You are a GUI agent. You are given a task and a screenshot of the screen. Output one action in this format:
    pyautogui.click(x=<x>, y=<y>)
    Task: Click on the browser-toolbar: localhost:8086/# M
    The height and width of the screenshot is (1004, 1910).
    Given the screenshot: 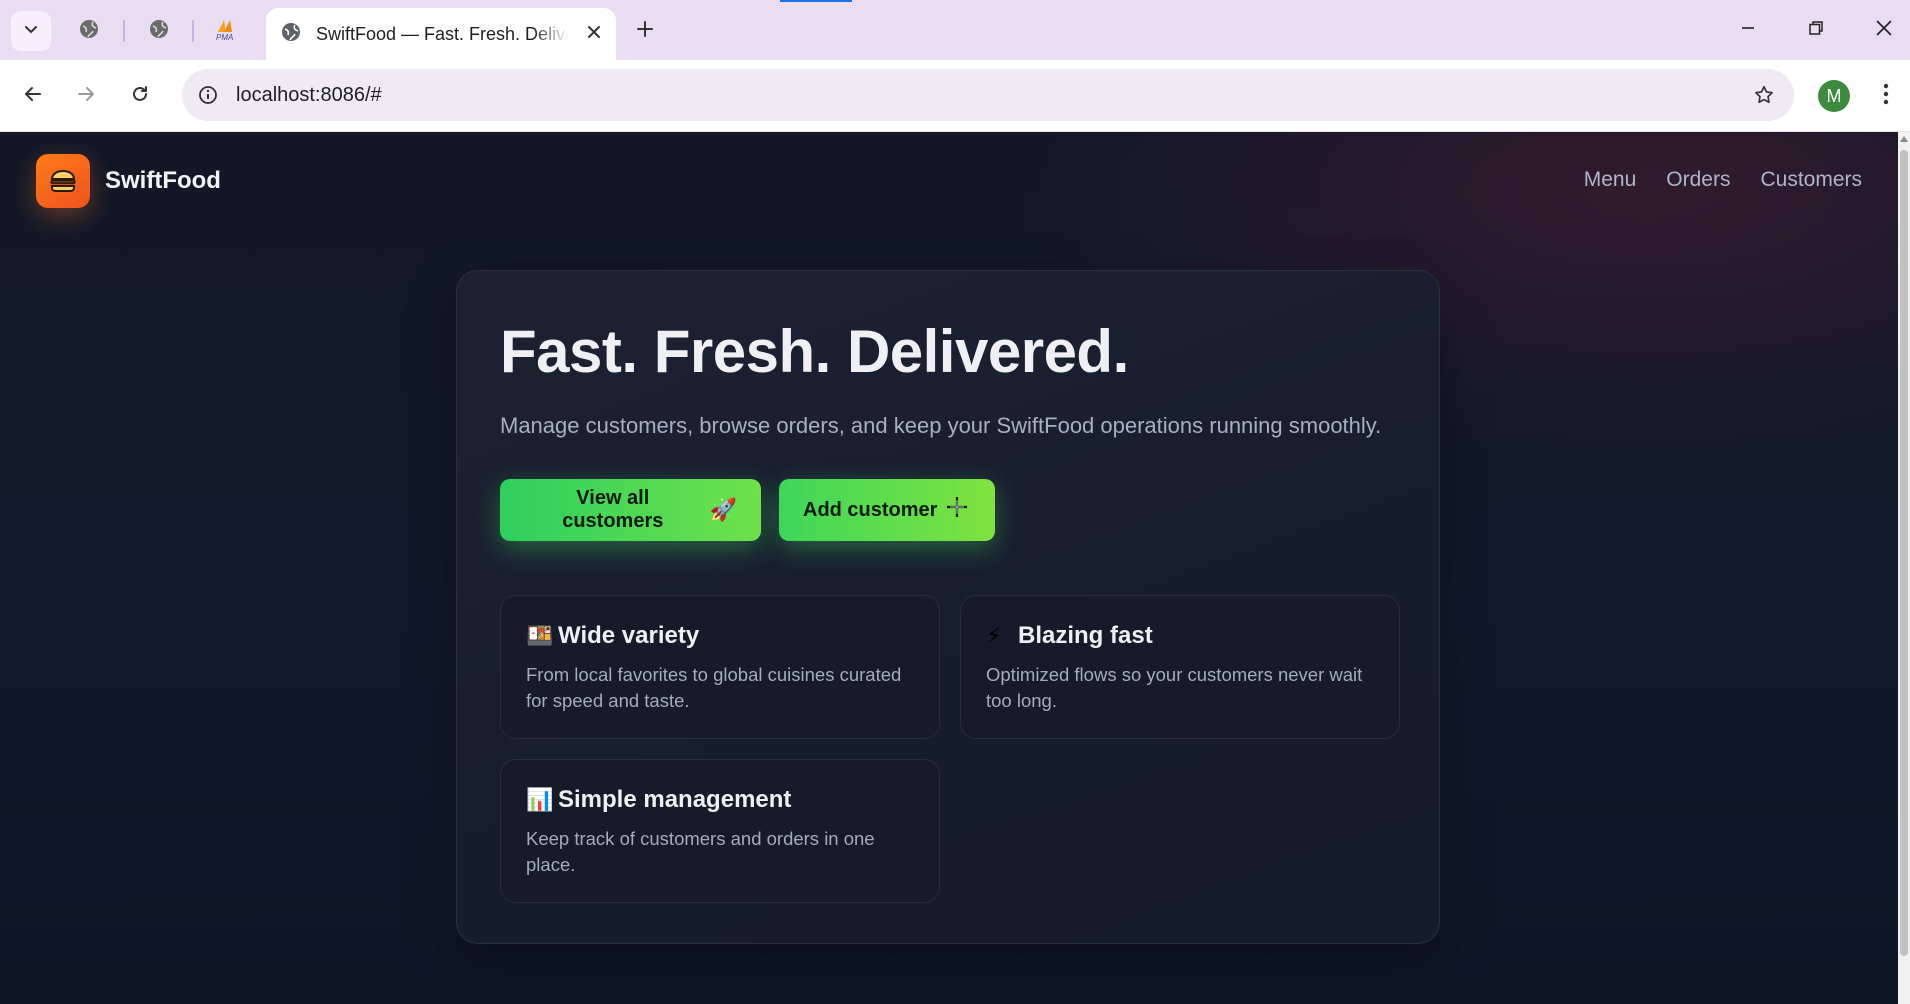 What is the action you would take?
    pyautogui.click(x=955, y=96)
    